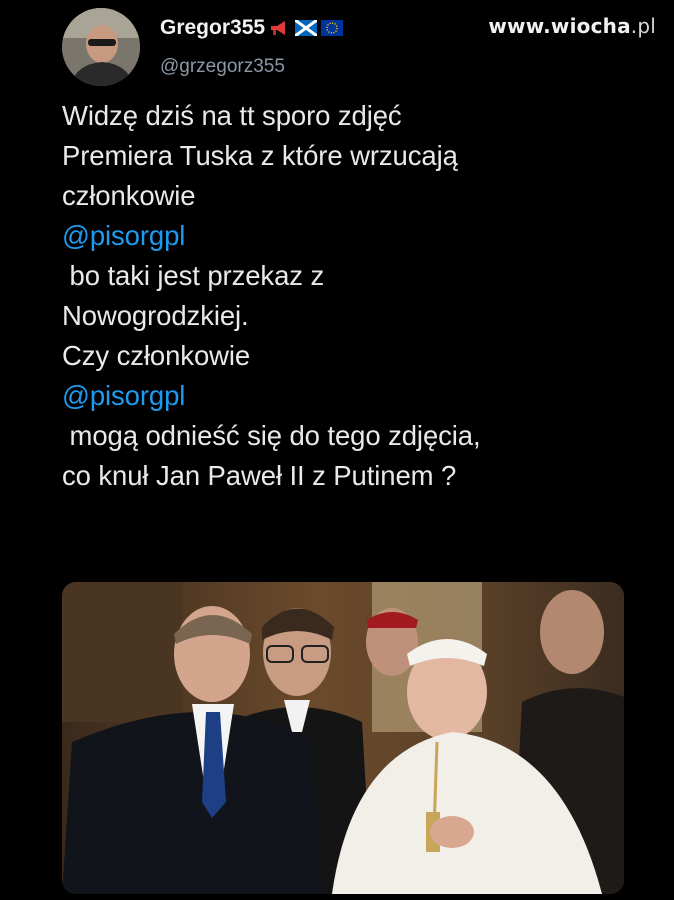 This screenshot has height=900, width=674. I want to click on tweet-line: co knuł Jan Paweł II z Putinem ?, so click(259, 475).